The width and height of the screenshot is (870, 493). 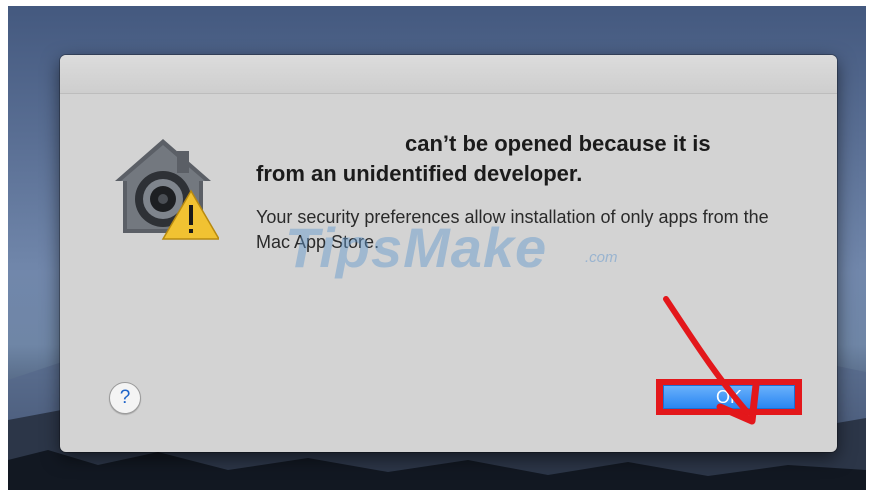 What do you see at coordinates (558, 143) in the screenshot?
I see `title-line-1: can’t be opened because it is` at bounding box center [558, 143].